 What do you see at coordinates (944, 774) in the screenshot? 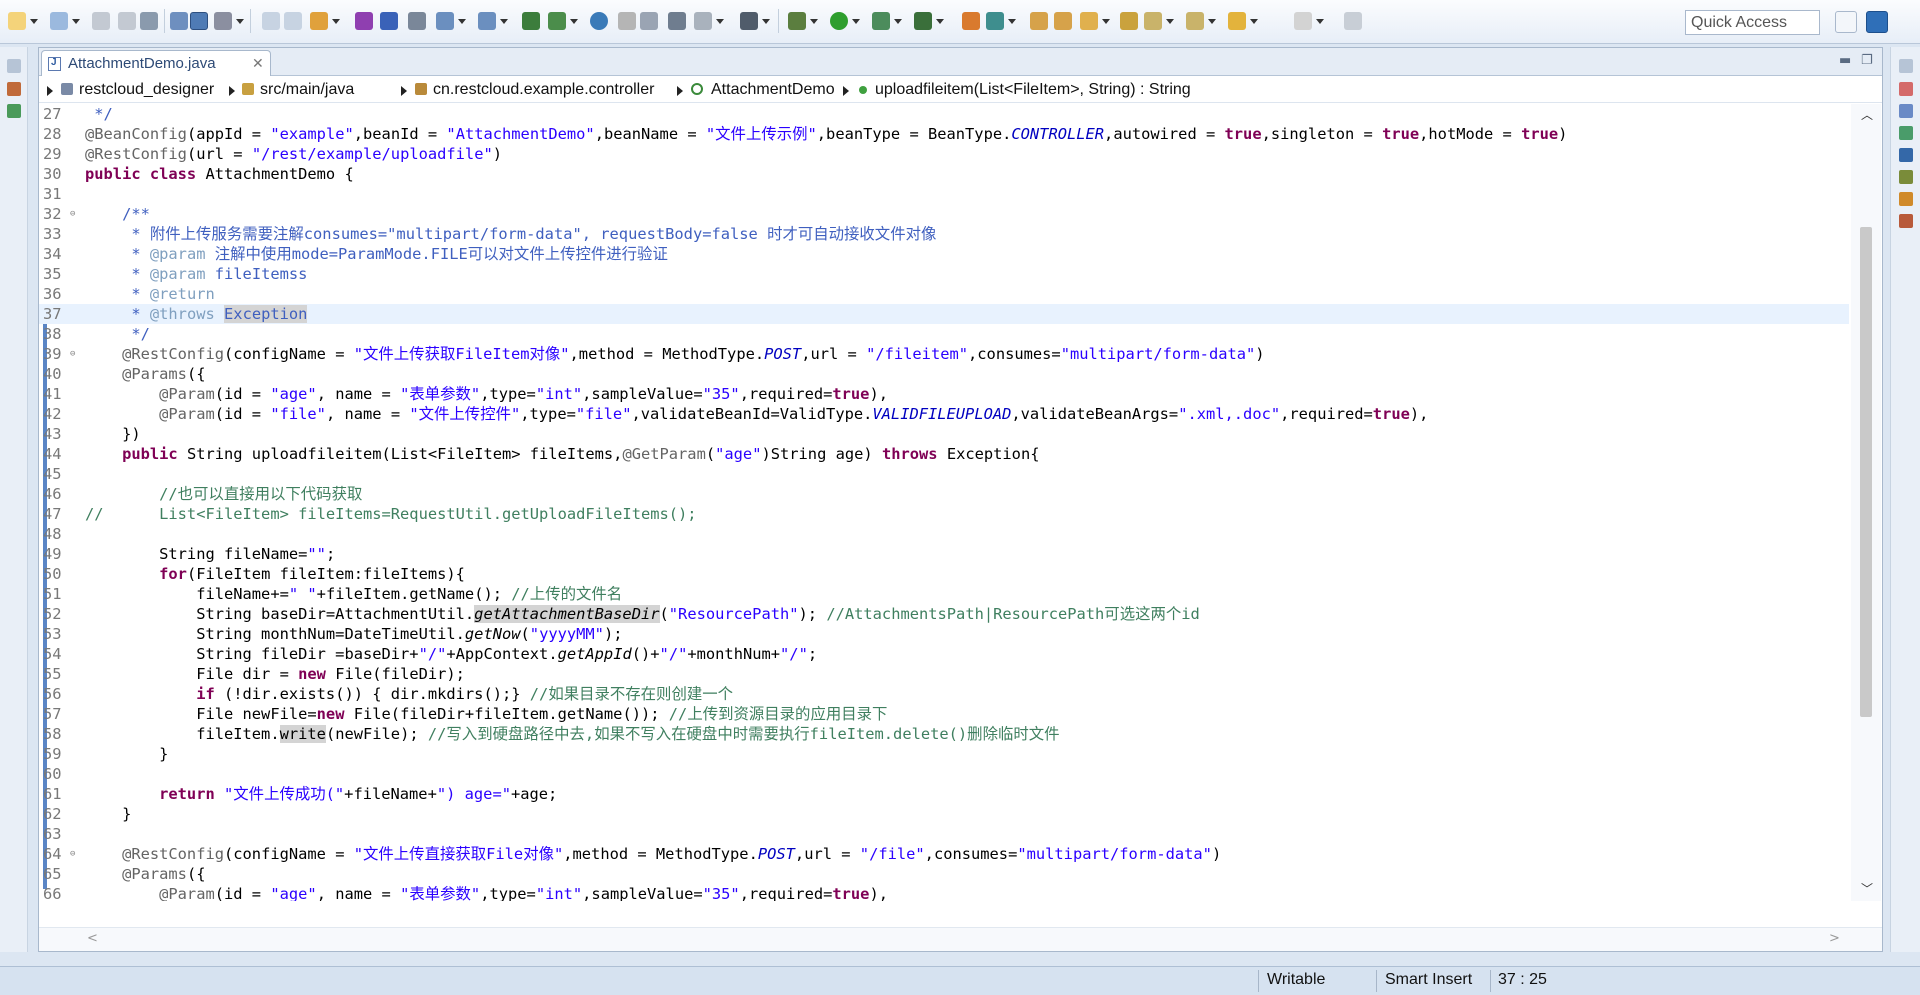
I see `code-line: 60` at bounding box center [944, 774].